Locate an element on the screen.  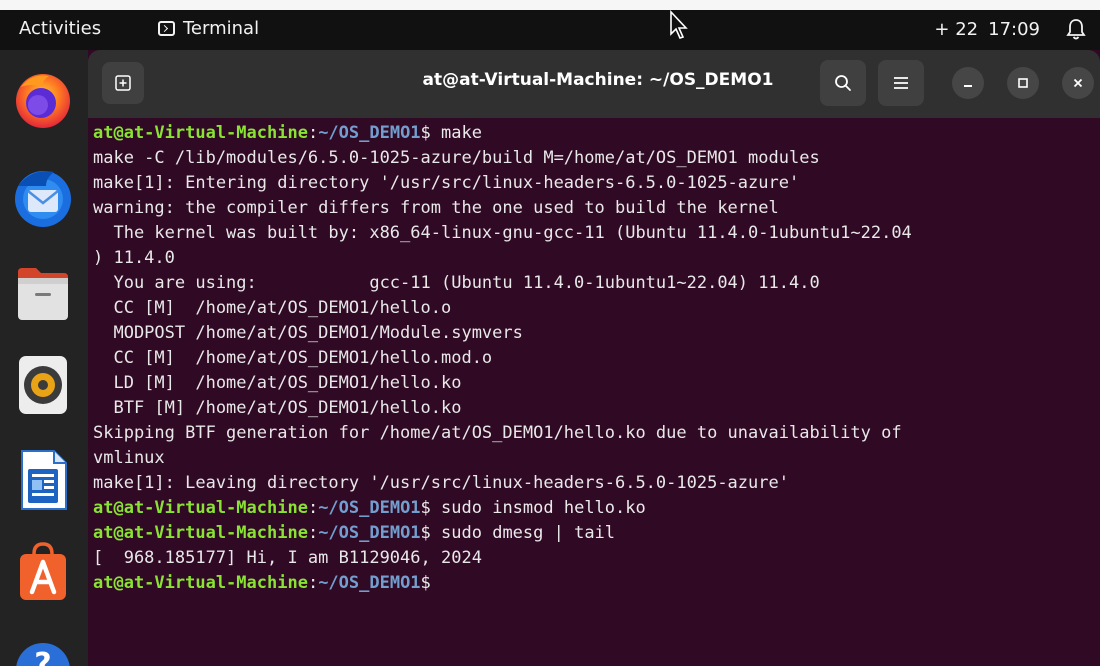
minimize-icon is located at coordinates (968, 86).